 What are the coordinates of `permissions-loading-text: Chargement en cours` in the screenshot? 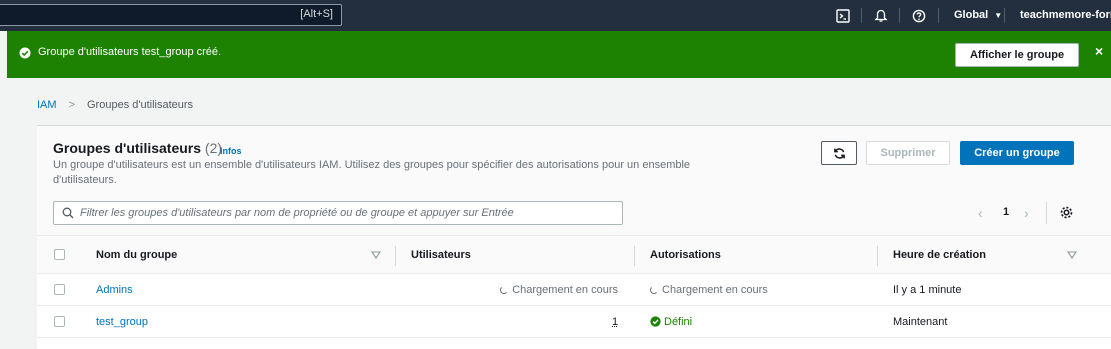 It's located at (715, 290).